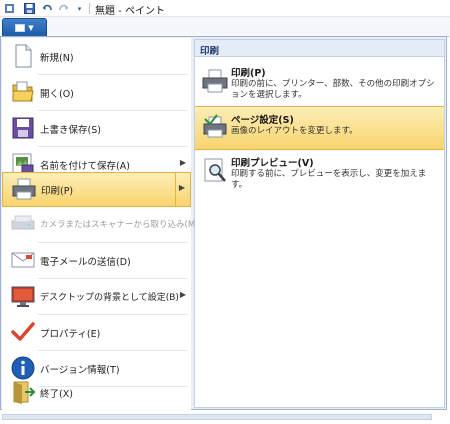 The image size is (450, 424). Describe the element at coordinates (96, 392) in the screenshot. I see `menu-item-exit: 終了(X)` at that location.